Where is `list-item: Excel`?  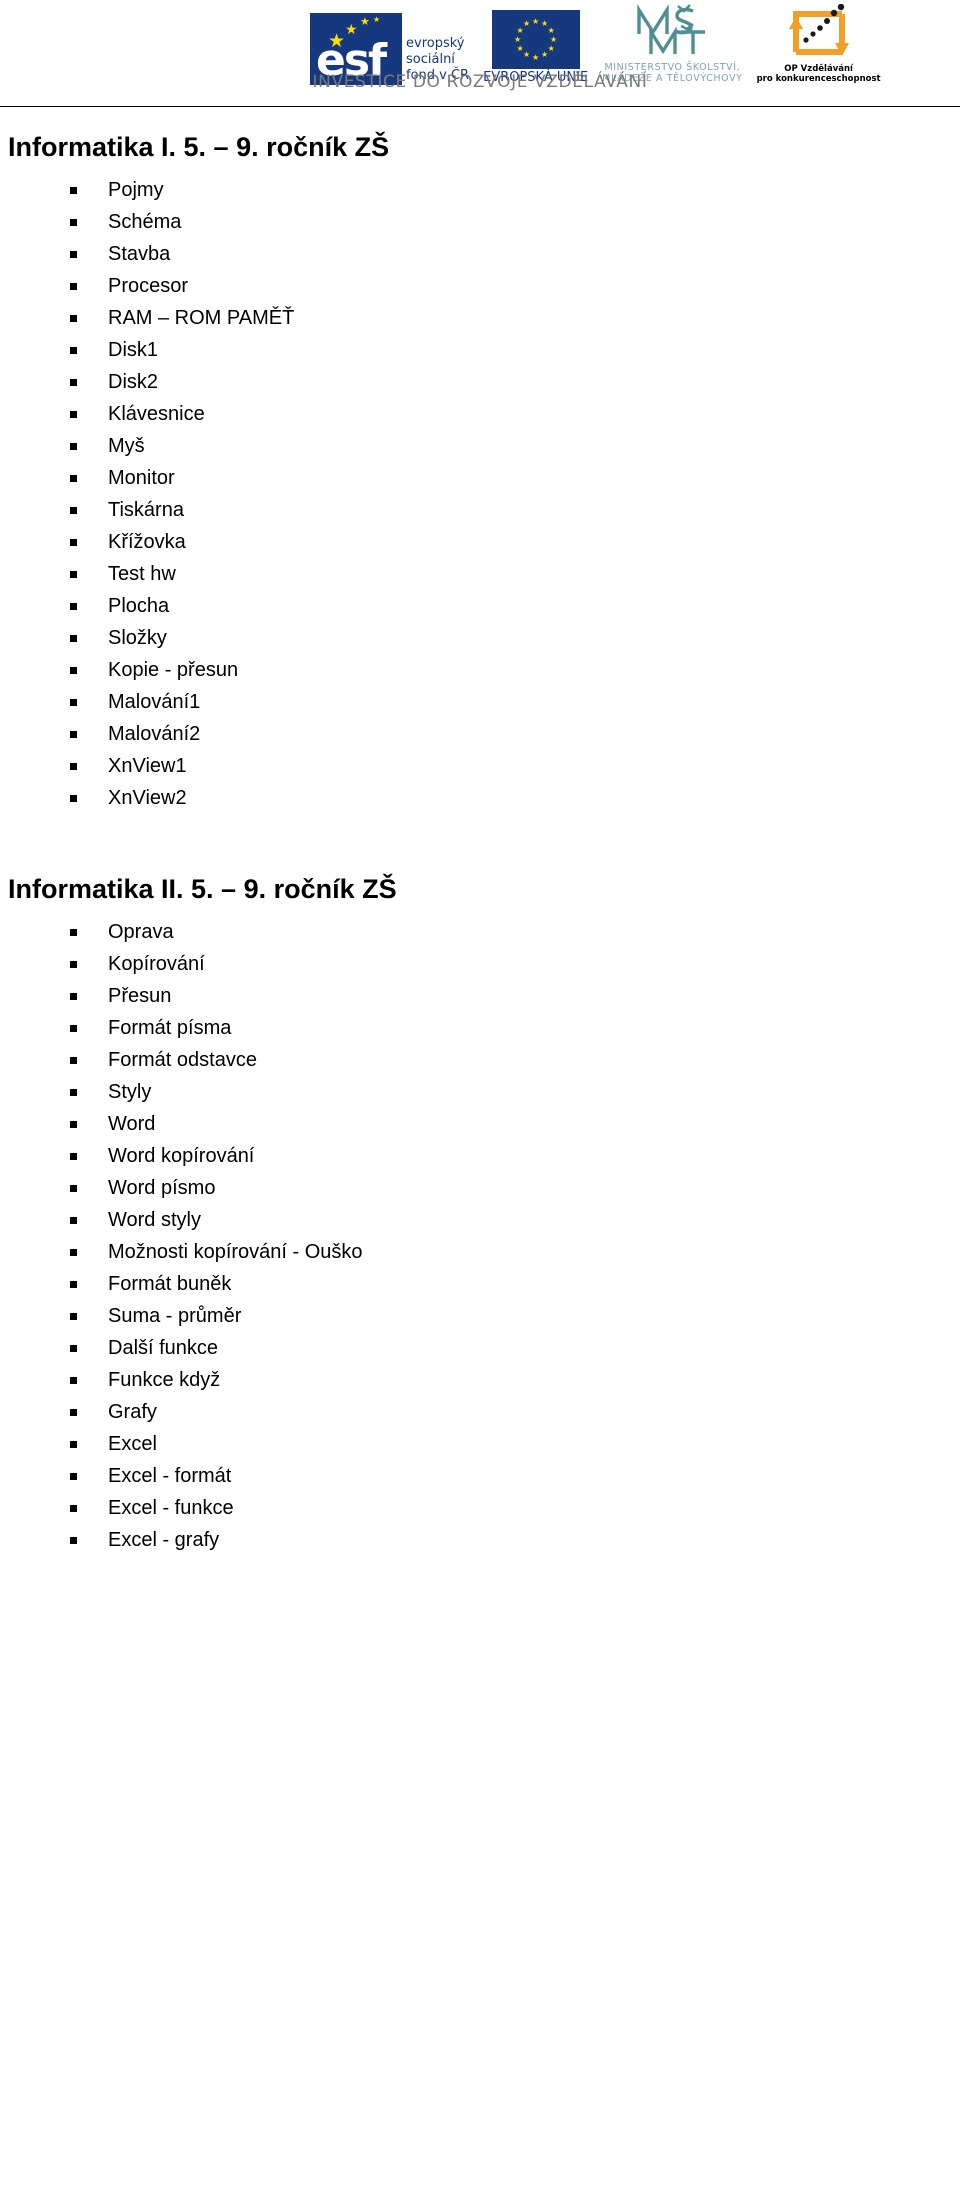
list-item: Excel is located at coordinates (477, 1444).